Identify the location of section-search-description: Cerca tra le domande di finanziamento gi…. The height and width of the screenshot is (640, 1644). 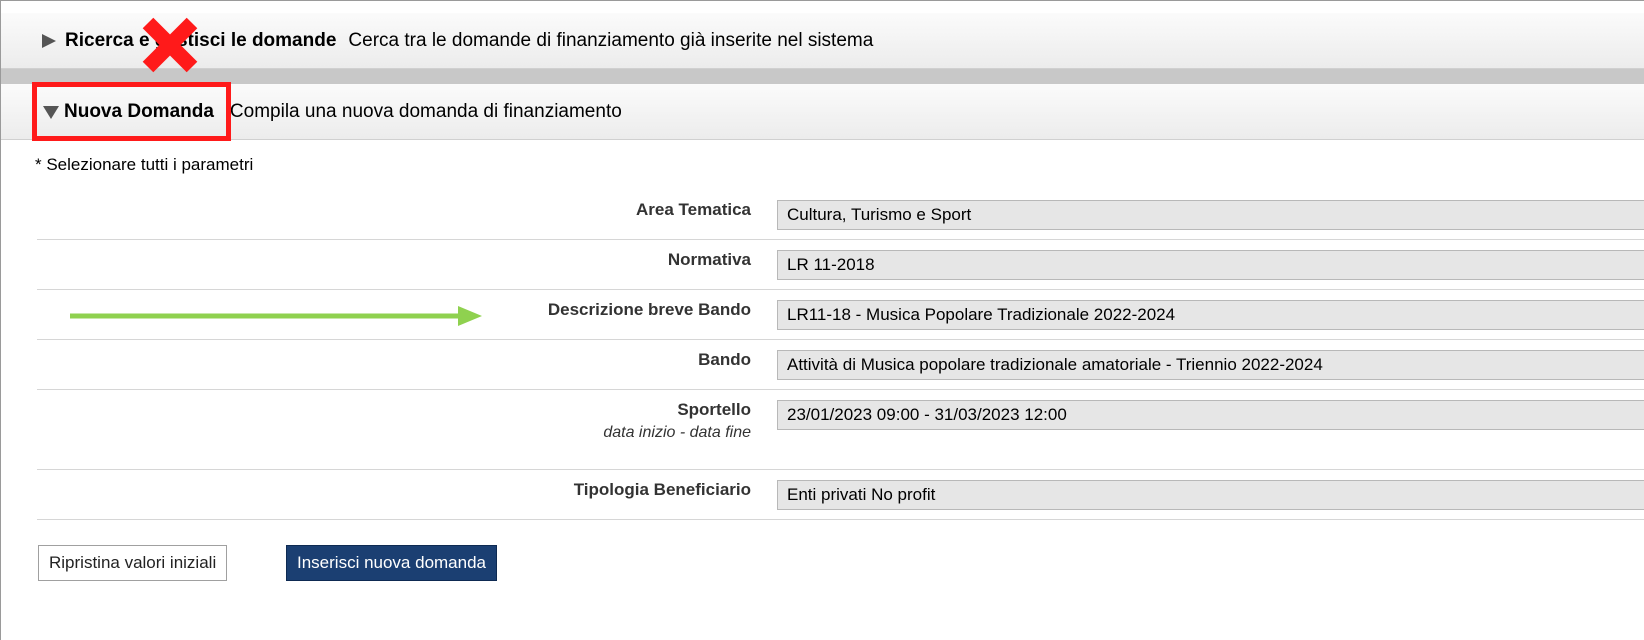
(611, 40).